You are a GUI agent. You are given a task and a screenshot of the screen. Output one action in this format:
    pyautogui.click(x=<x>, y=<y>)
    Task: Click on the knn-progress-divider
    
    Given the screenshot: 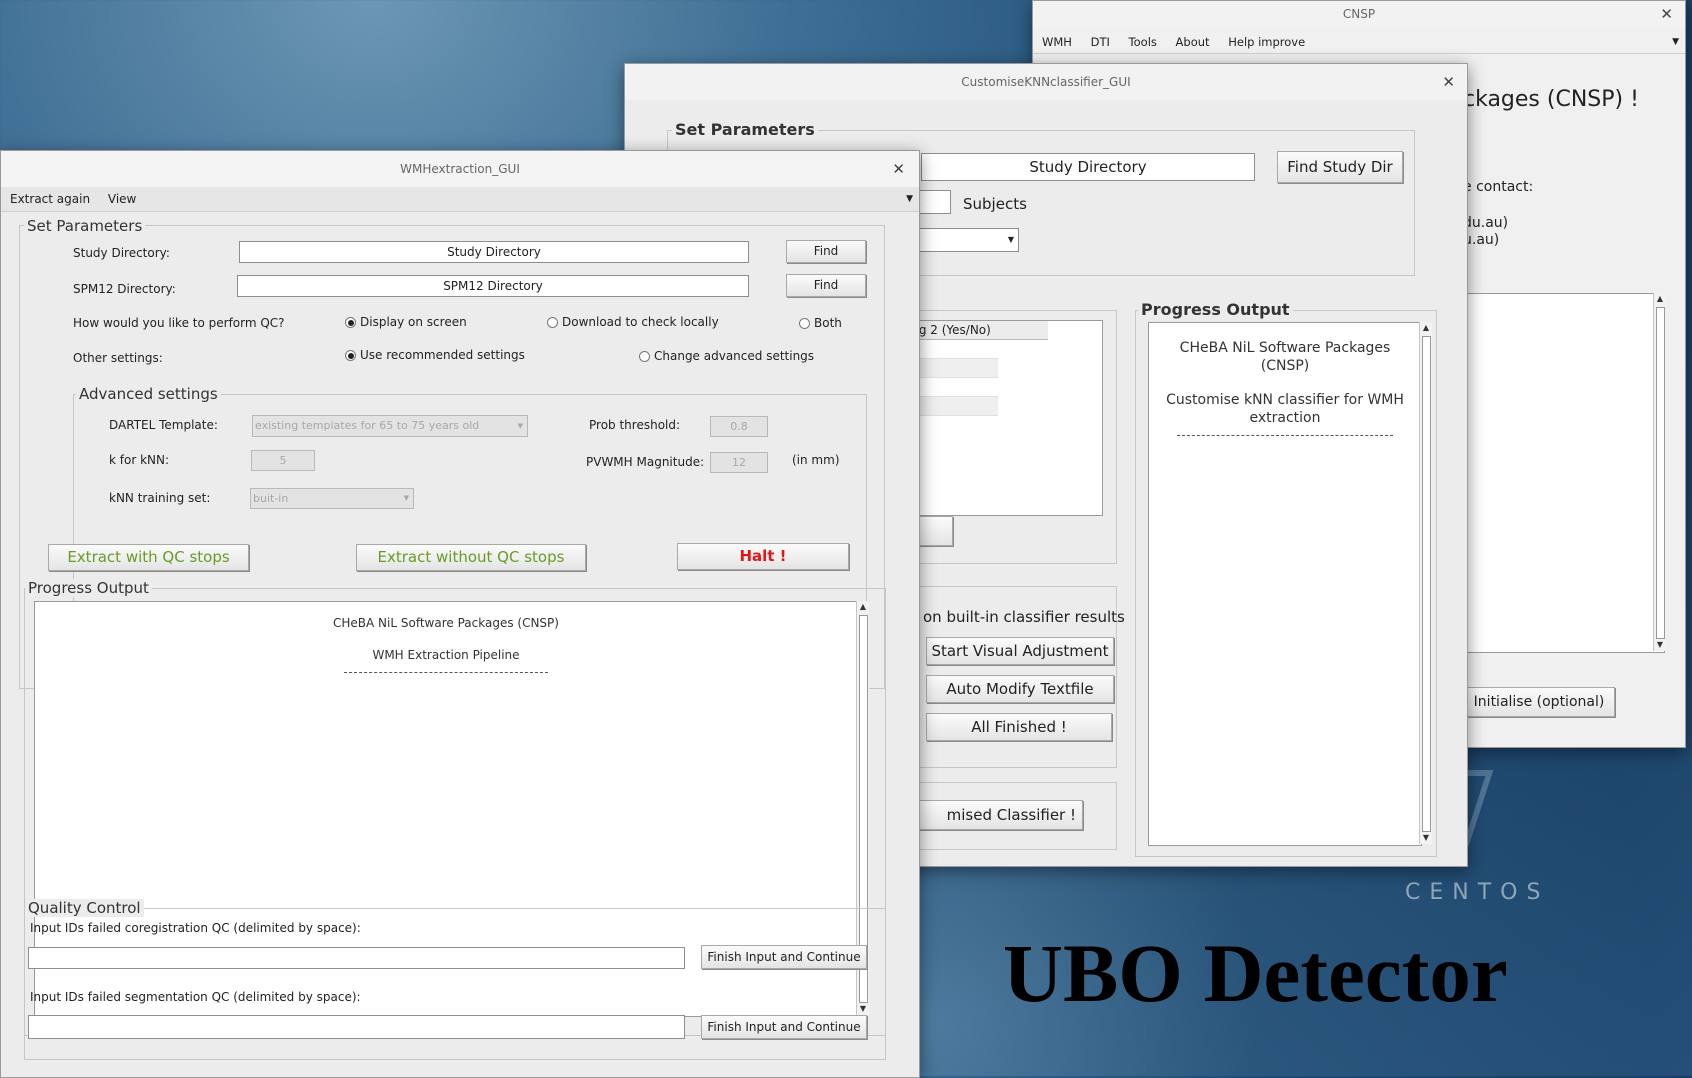 What is the action you would take?
    pyautogui.click(x=1285, y=435)
    